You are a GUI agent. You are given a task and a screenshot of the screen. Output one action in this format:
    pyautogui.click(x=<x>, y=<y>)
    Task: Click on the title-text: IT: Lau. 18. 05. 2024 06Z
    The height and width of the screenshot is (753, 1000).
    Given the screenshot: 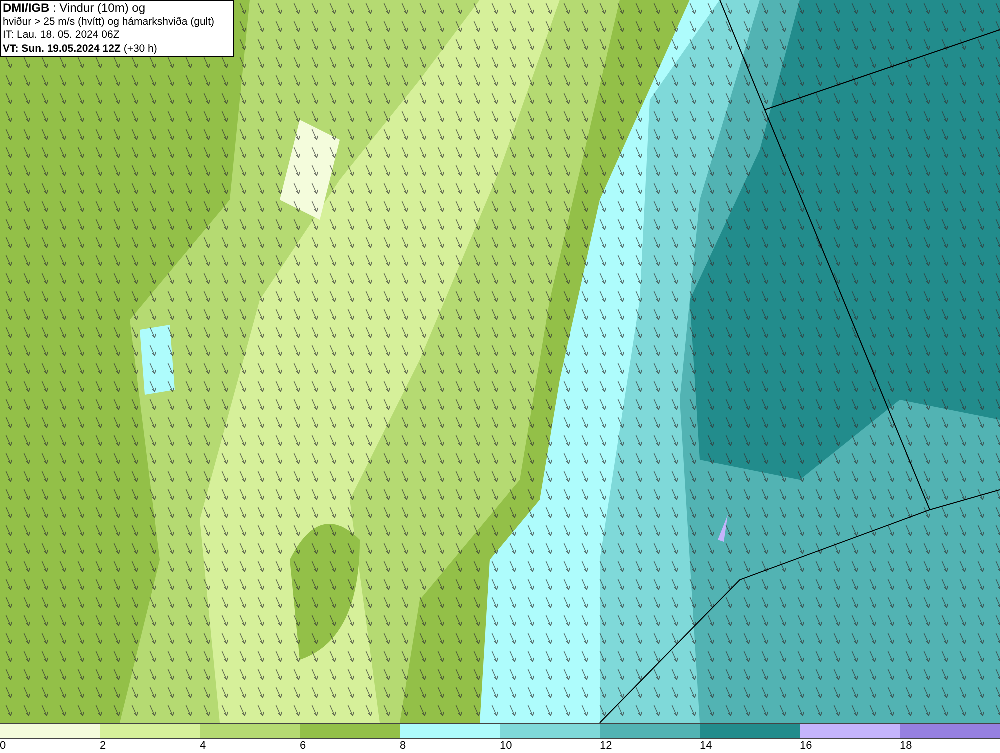 What is the action you would take?
    pyautogui.click(x=62, y=35)
    